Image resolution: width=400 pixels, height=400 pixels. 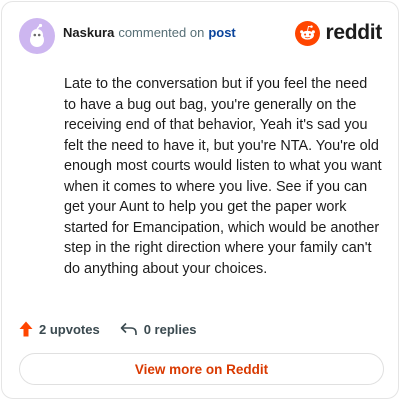 What do you see at coordinates (69, 329) in the screenshot?
I see `upvotes-label: 2 upvotes` at bounding box center [69, 329].